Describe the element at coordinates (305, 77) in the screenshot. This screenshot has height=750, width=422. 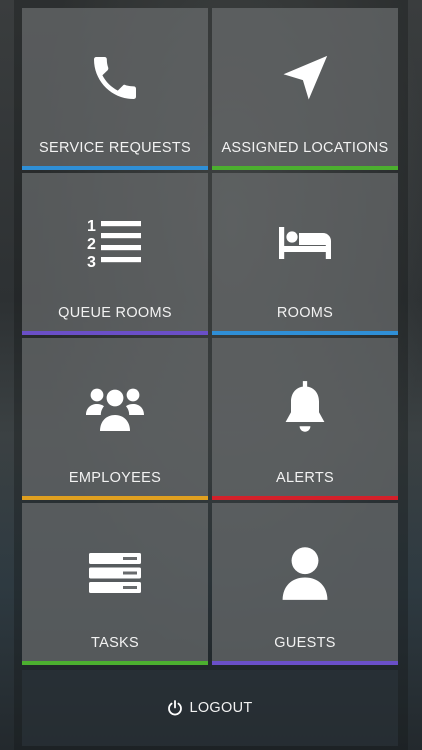
I see `navigation-arrow-icon` at that location.